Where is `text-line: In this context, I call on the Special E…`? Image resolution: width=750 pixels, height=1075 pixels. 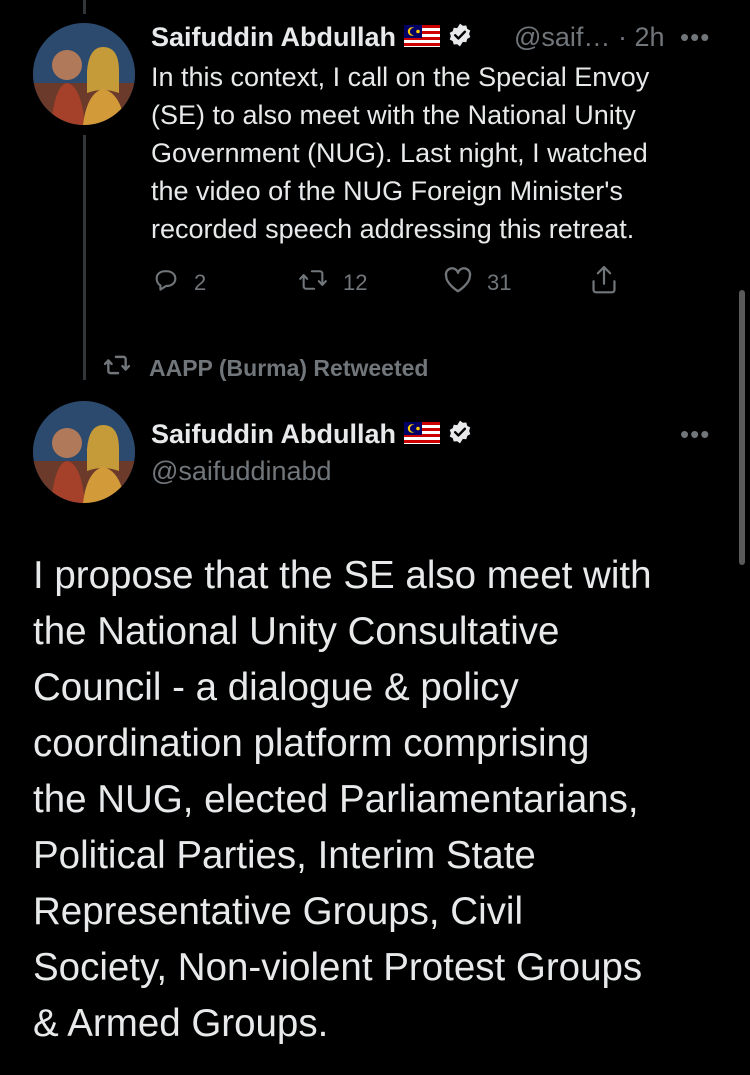
text-line: In this context, I call on the Special E… is located at coordinates (400, 77).